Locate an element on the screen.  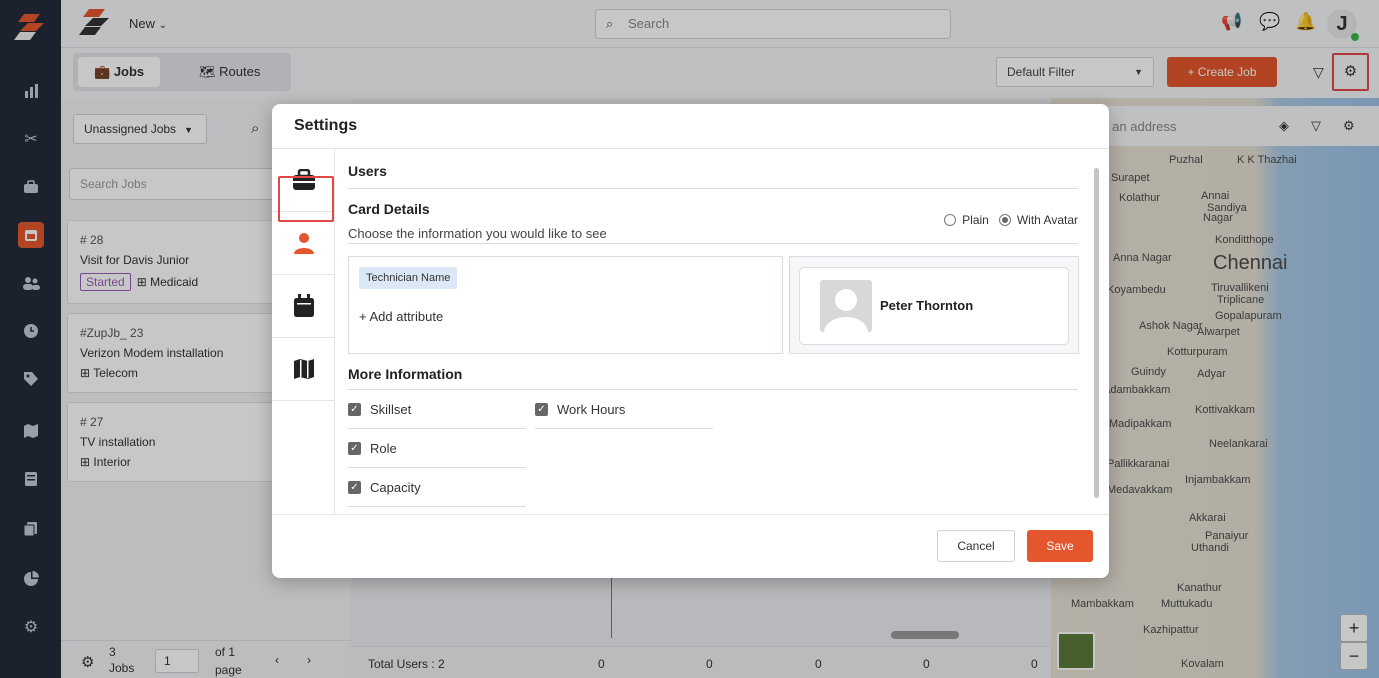
card-preview: Peter Thornton is located at coordinates (934, 306).